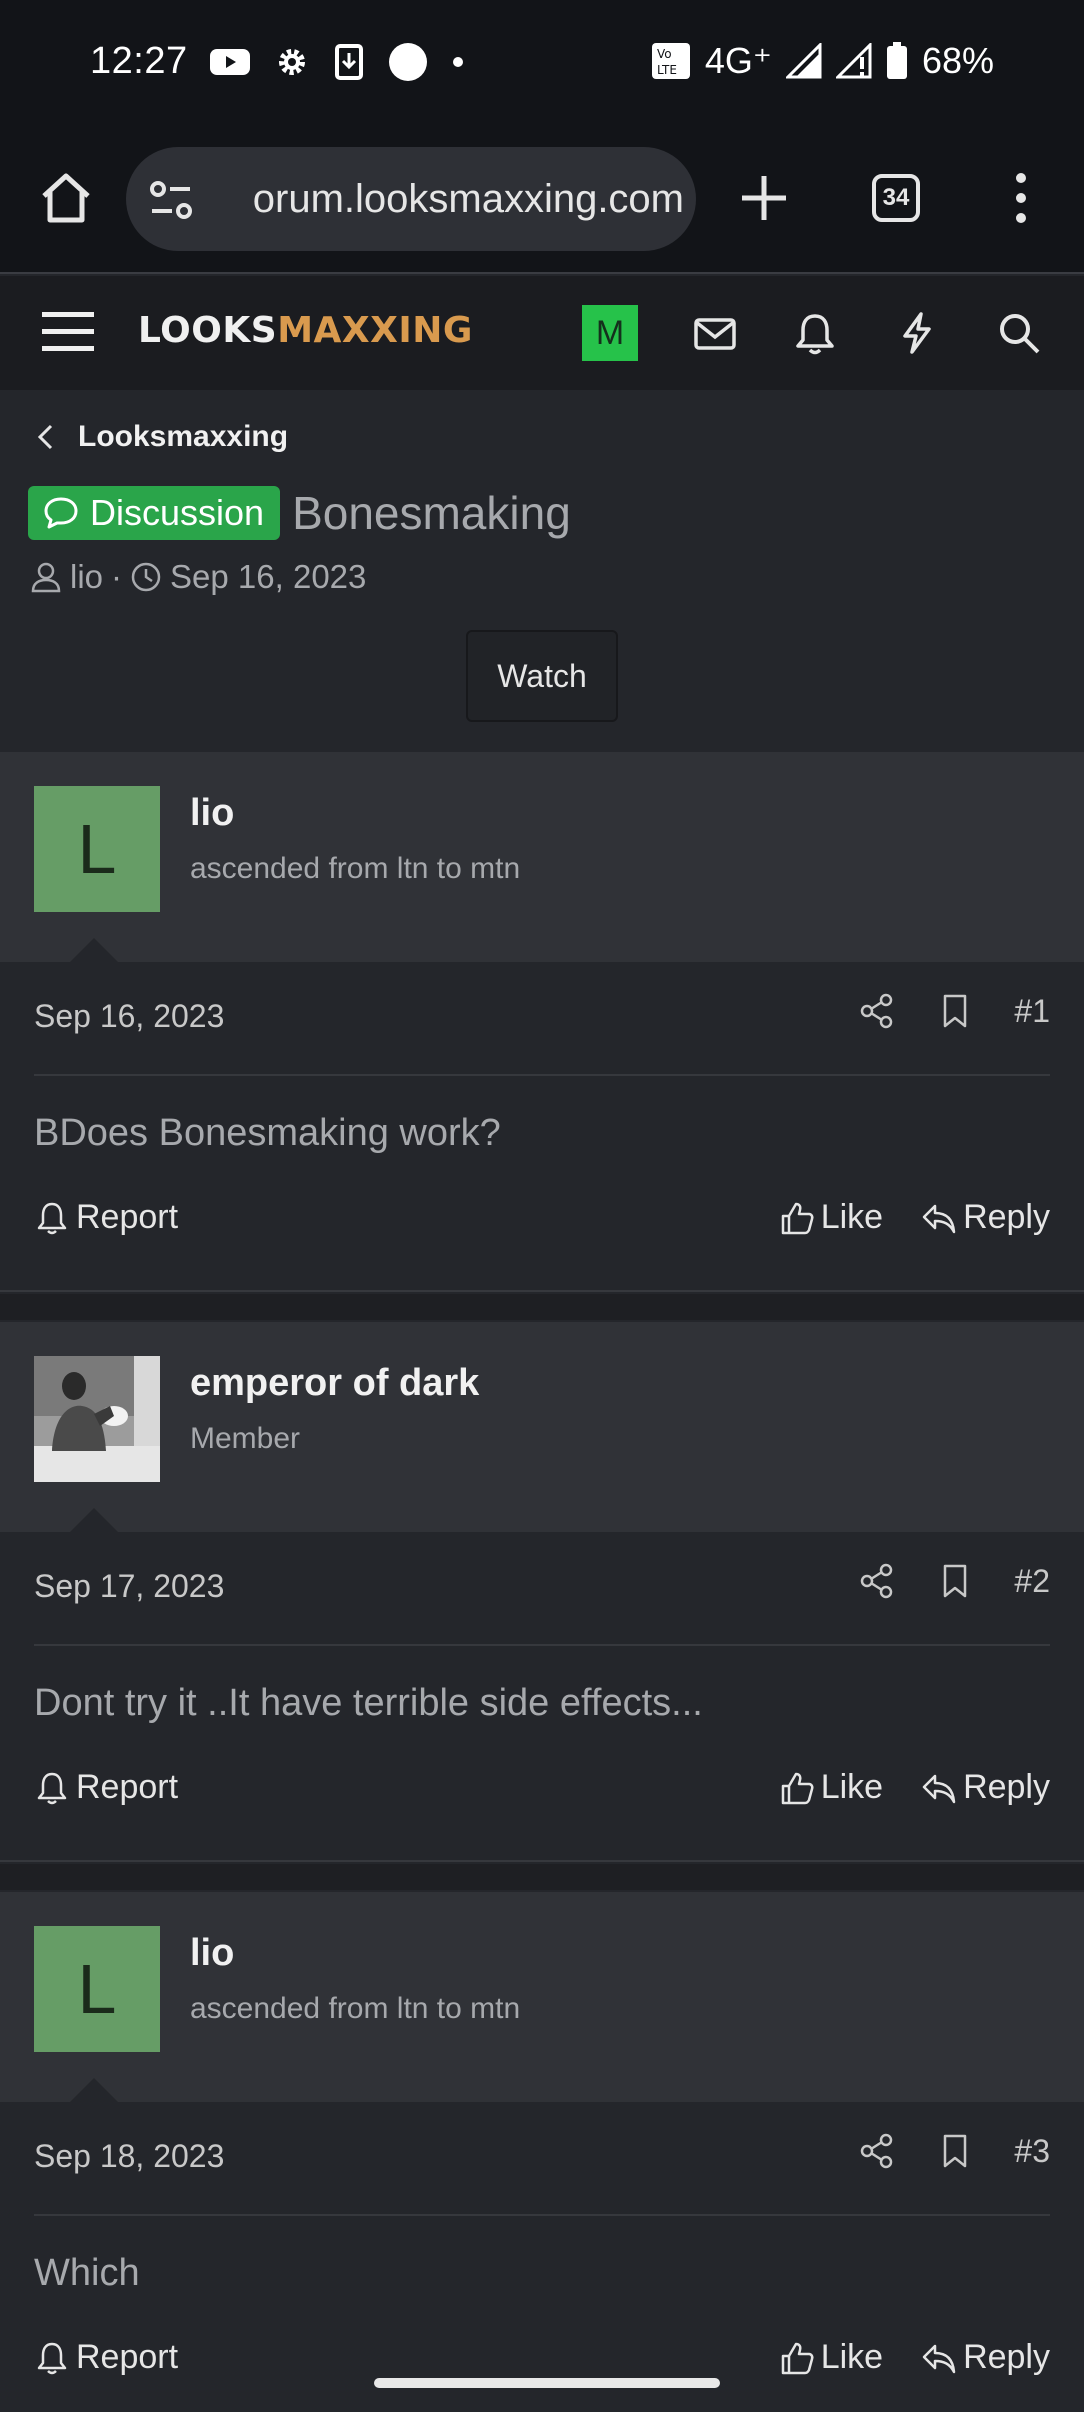  What do you see at coordinates (171, 200) in the screenshot?
I see `site-settings-icon` at bounding box center [171, 200].